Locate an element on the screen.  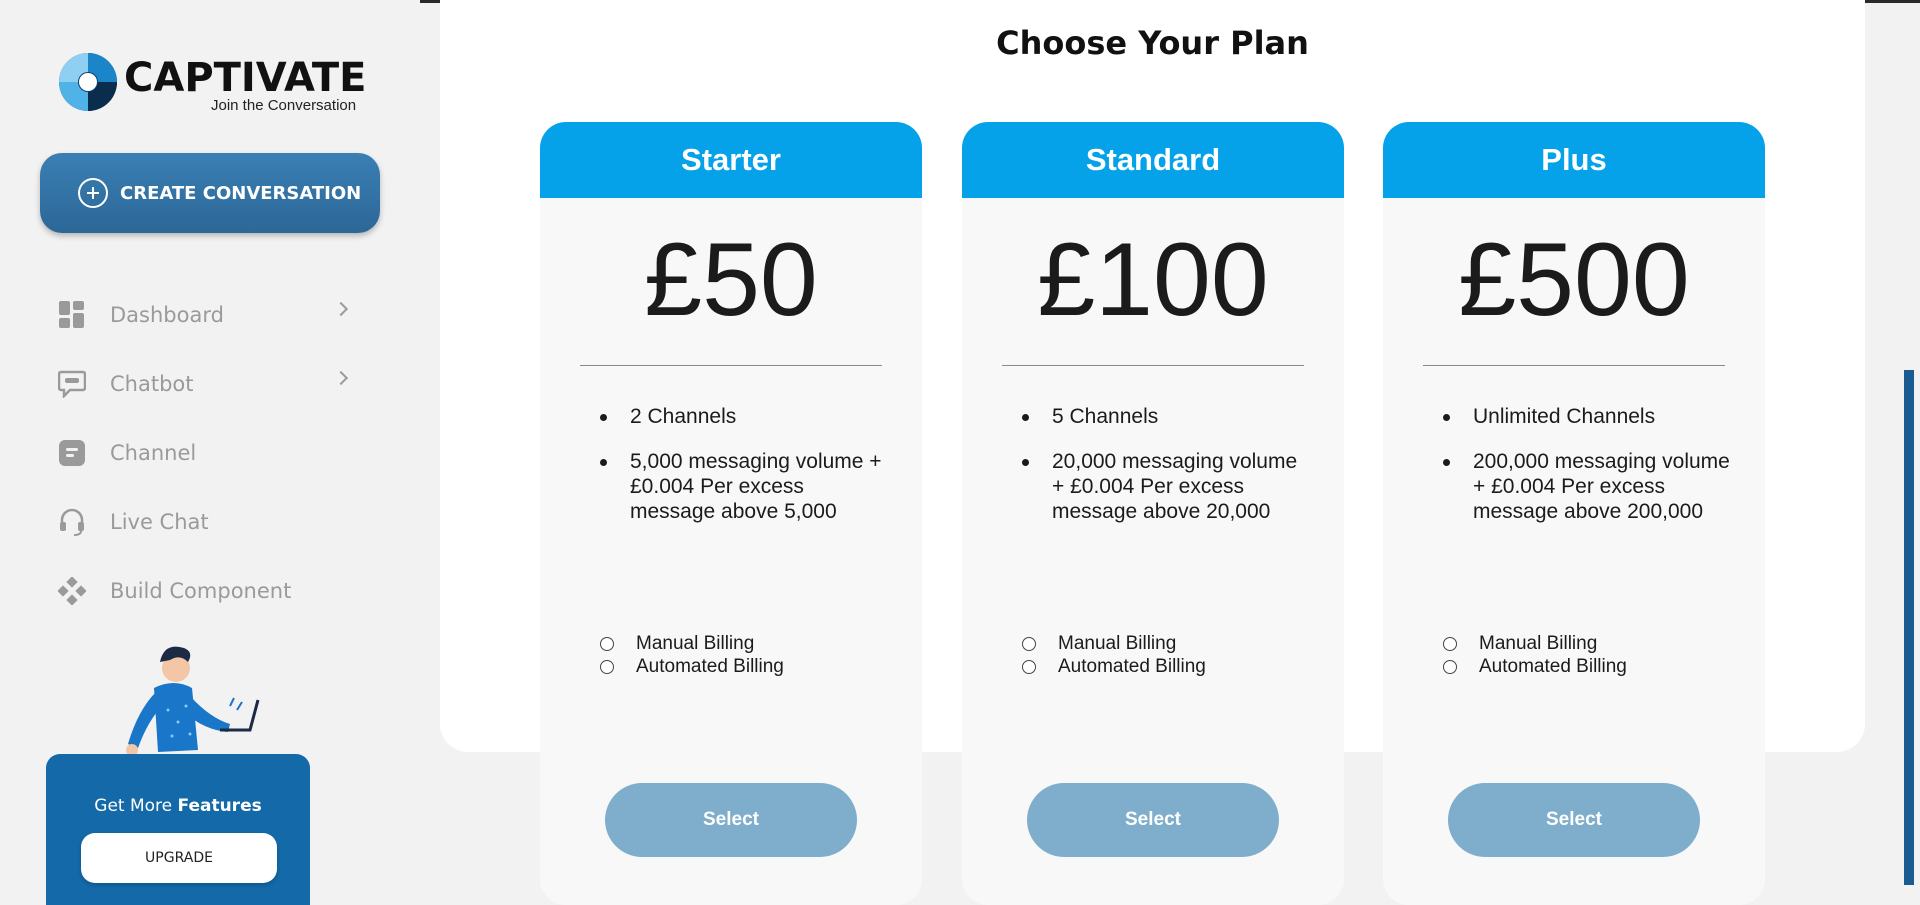
sidebar-item-label: Channel is located at coordinates (153, 452).